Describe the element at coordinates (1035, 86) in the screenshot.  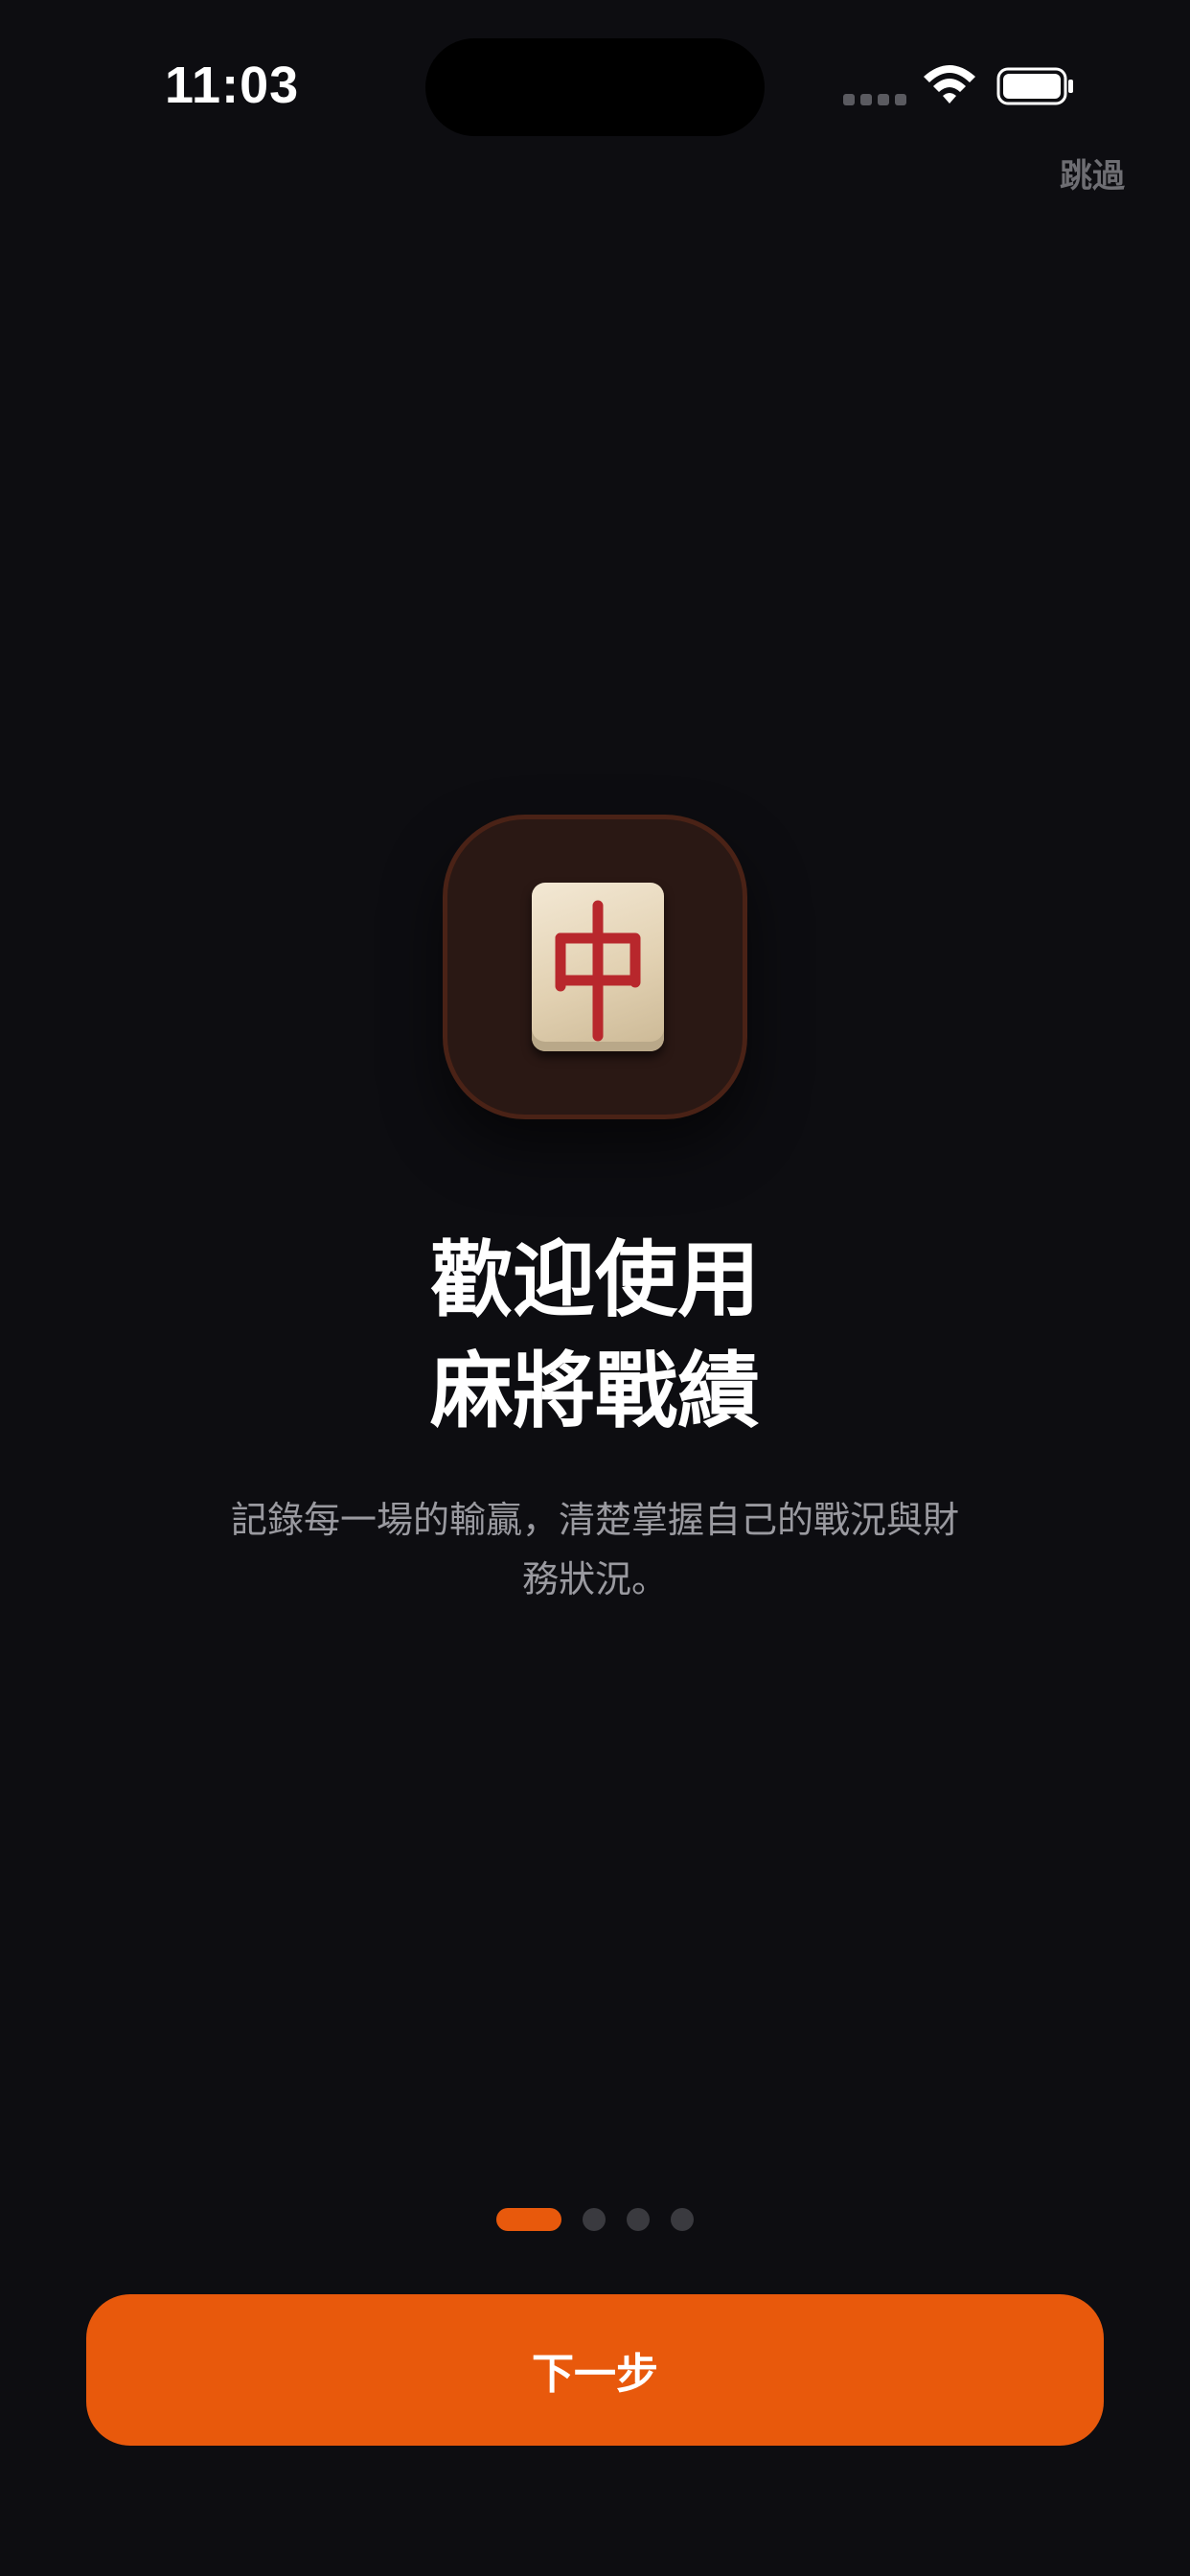
I see `battery-icon` at that location.